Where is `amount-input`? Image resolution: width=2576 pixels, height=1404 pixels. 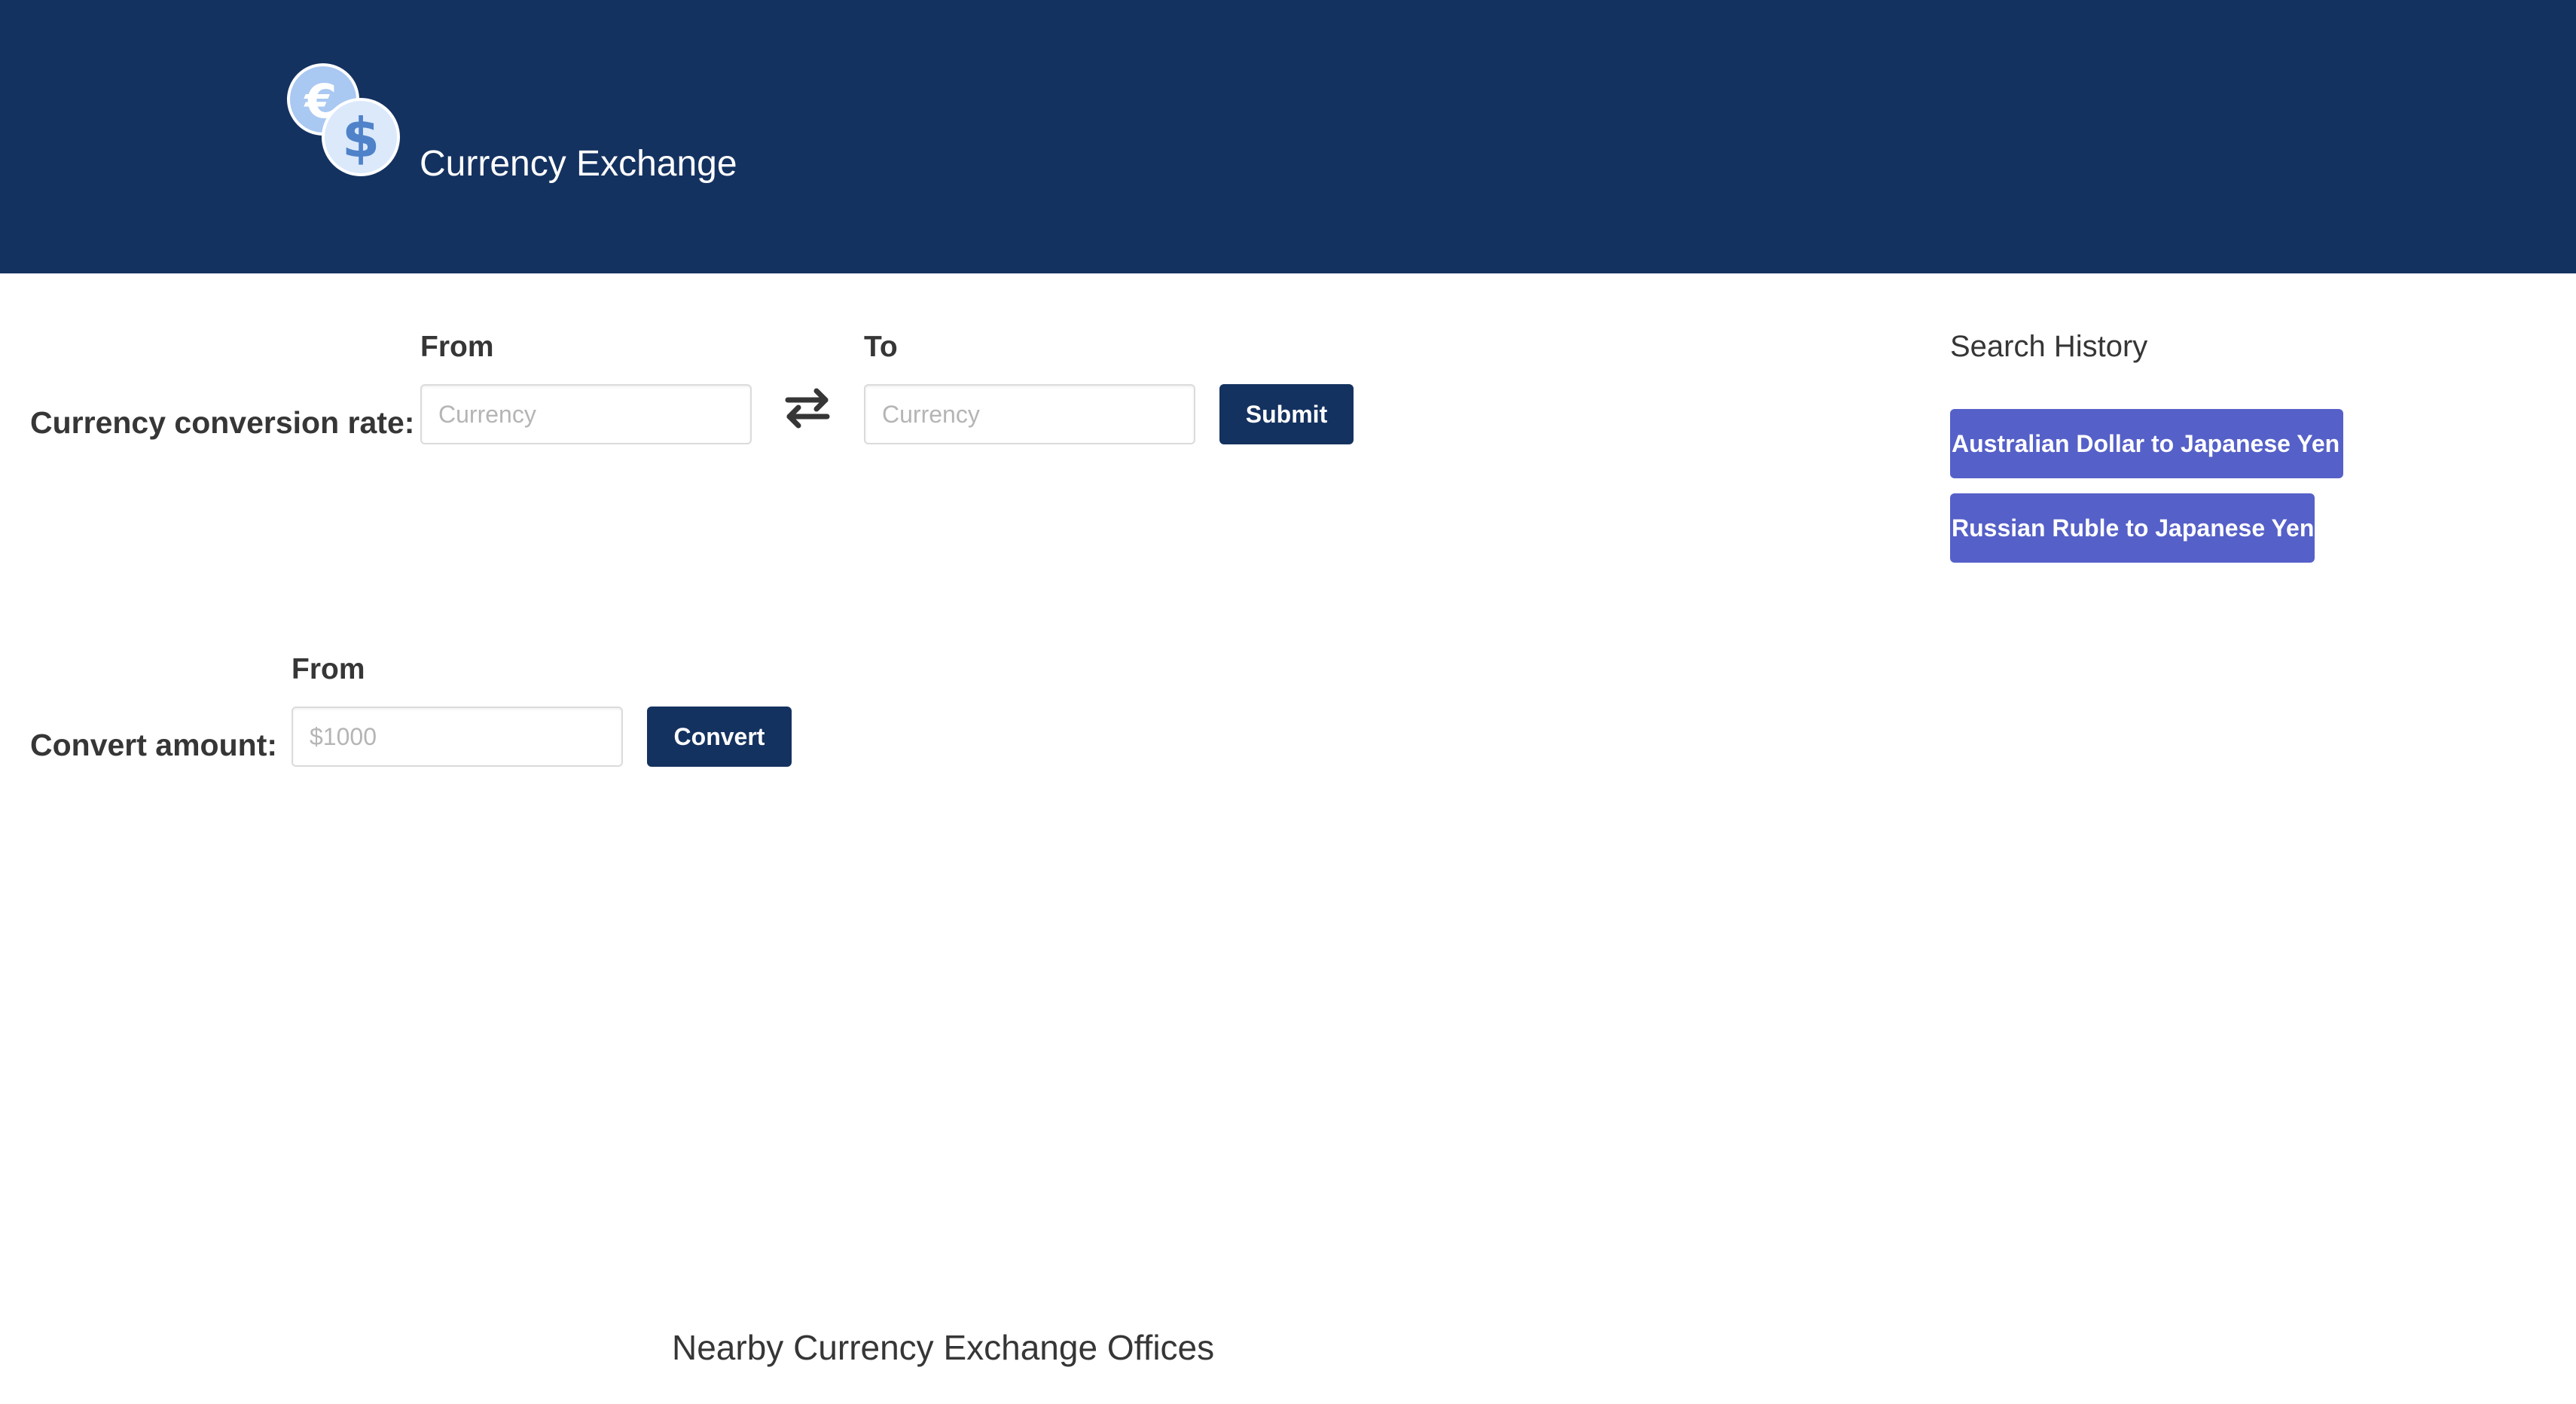
amount-input is located at coordinates (457, 737).